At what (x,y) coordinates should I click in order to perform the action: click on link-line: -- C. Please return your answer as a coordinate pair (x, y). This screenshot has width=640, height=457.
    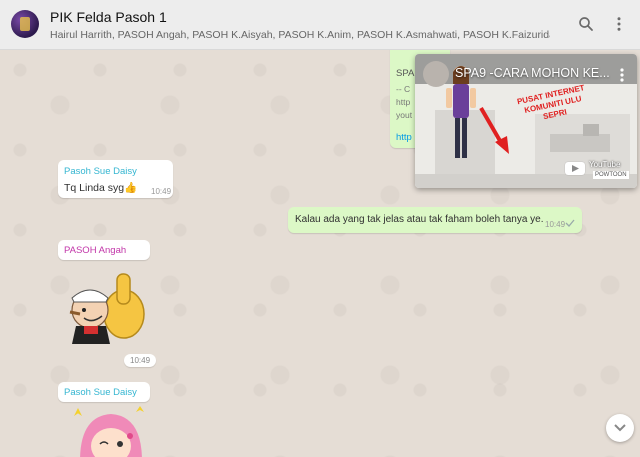
    Looking at the image, I should click on (403, 89).